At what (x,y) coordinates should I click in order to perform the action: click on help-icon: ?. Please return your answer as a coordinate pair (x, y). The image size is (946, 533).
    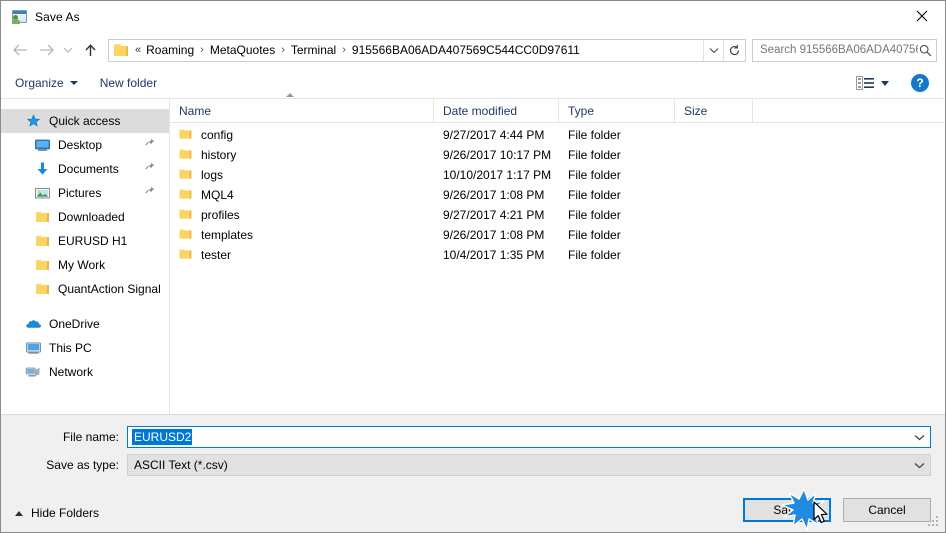
    Looking at the image, I should click on (920, 83).